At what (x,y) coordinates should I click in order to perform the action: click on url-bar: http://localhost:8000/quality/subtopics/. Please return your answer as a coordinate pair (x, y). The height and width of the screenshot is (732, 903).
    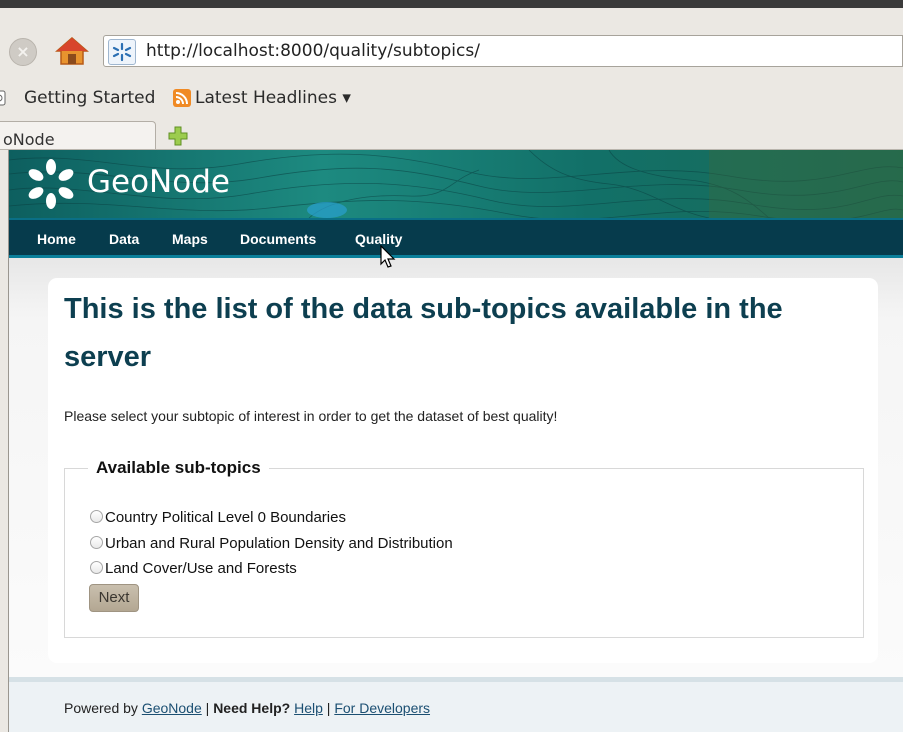
    Looking at the image, I should click on (503, 51).